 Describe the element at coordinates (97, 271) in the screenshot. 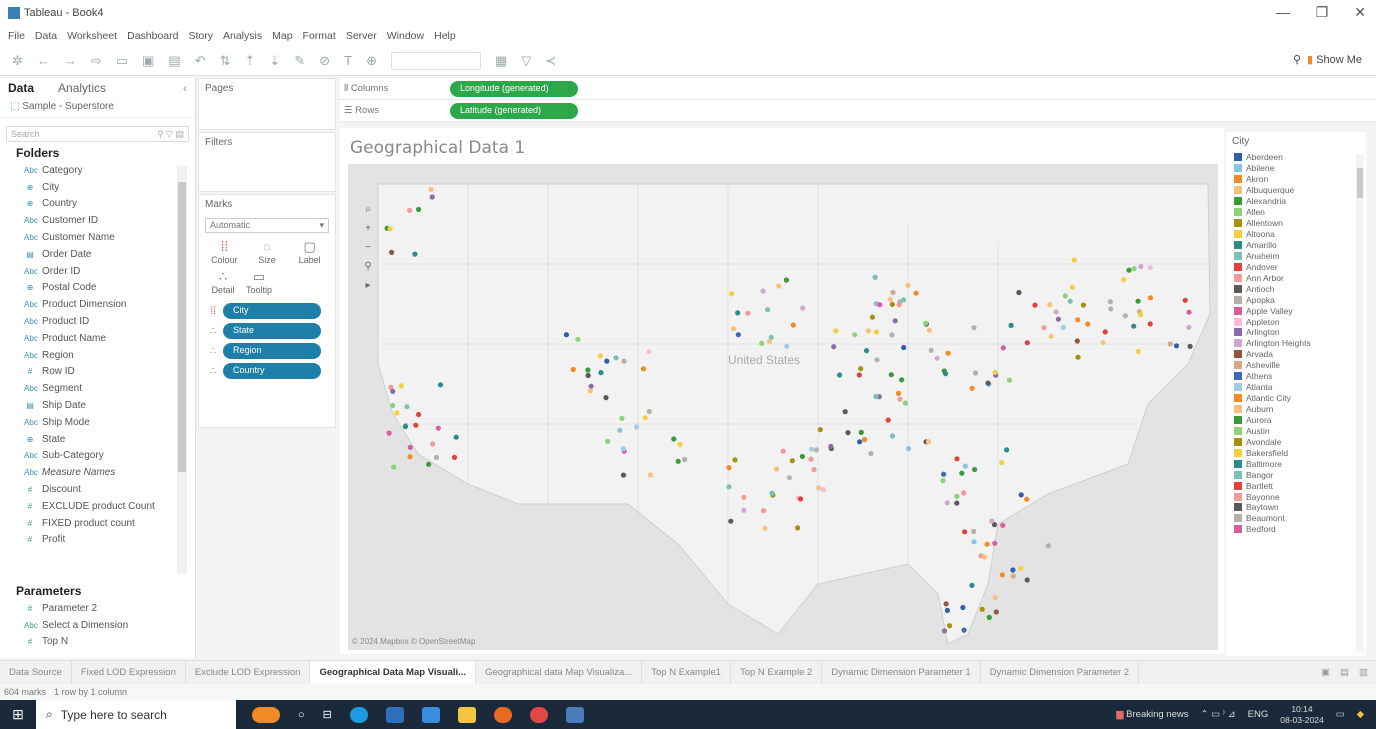

I see `field-item: Abc Order ID` at that location.